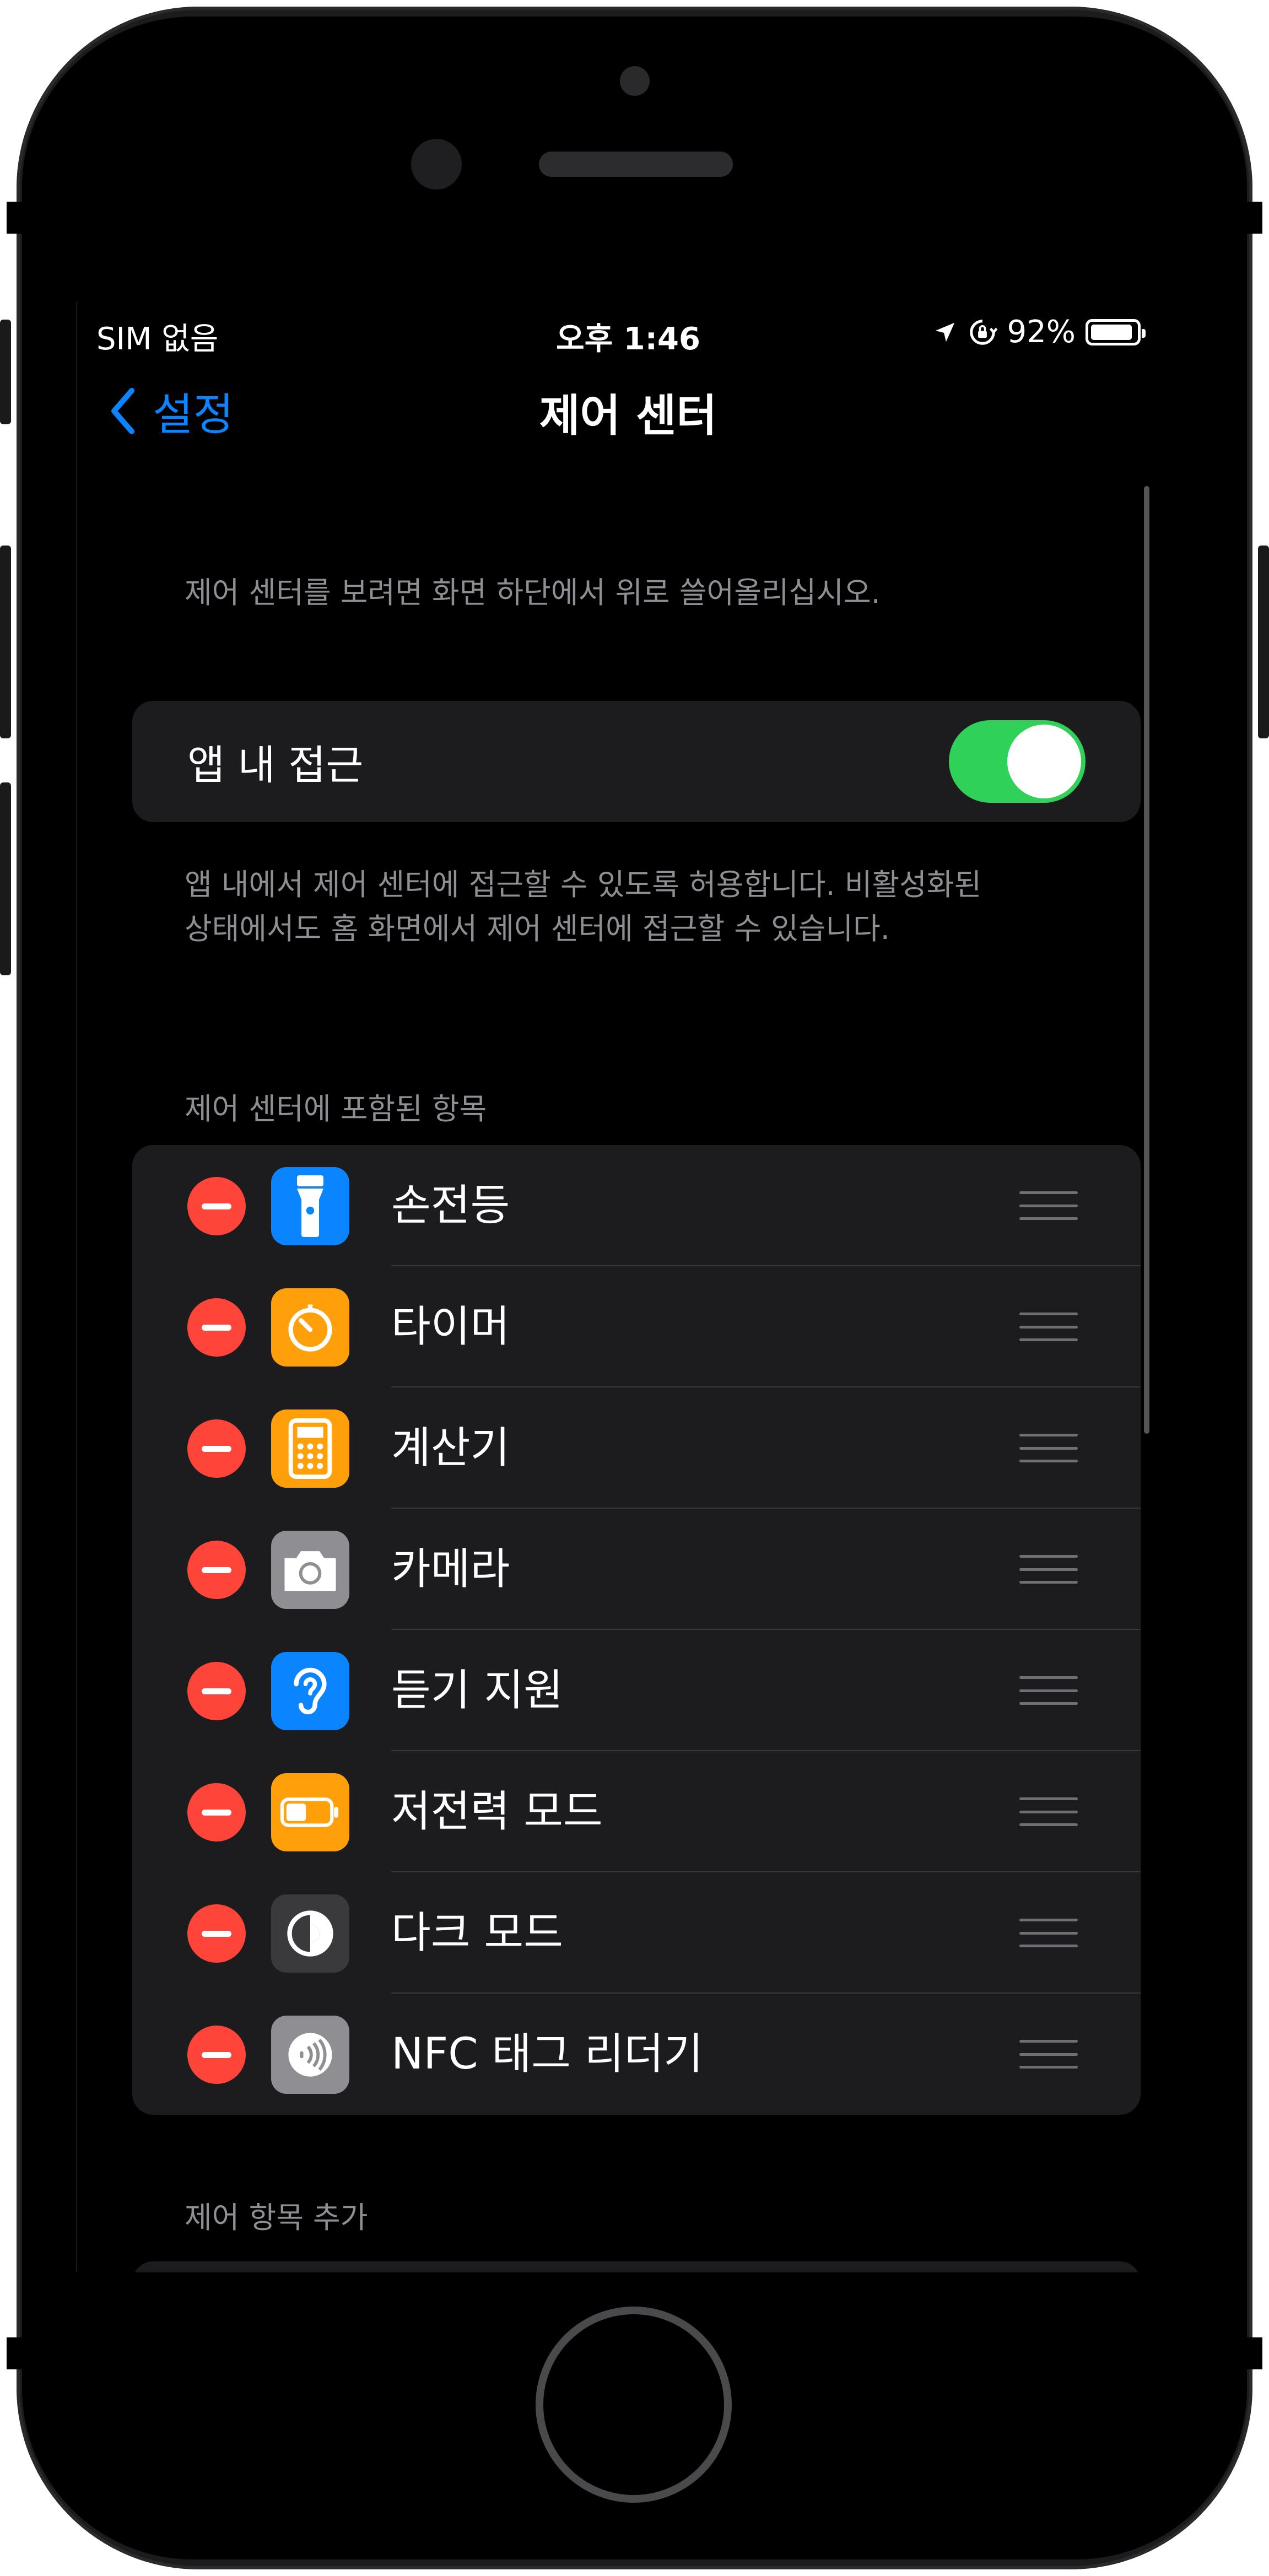 The image size is (1269, 2576). I want to click on list-item-label: NFC 태그 리더기, so click(547, 2054).